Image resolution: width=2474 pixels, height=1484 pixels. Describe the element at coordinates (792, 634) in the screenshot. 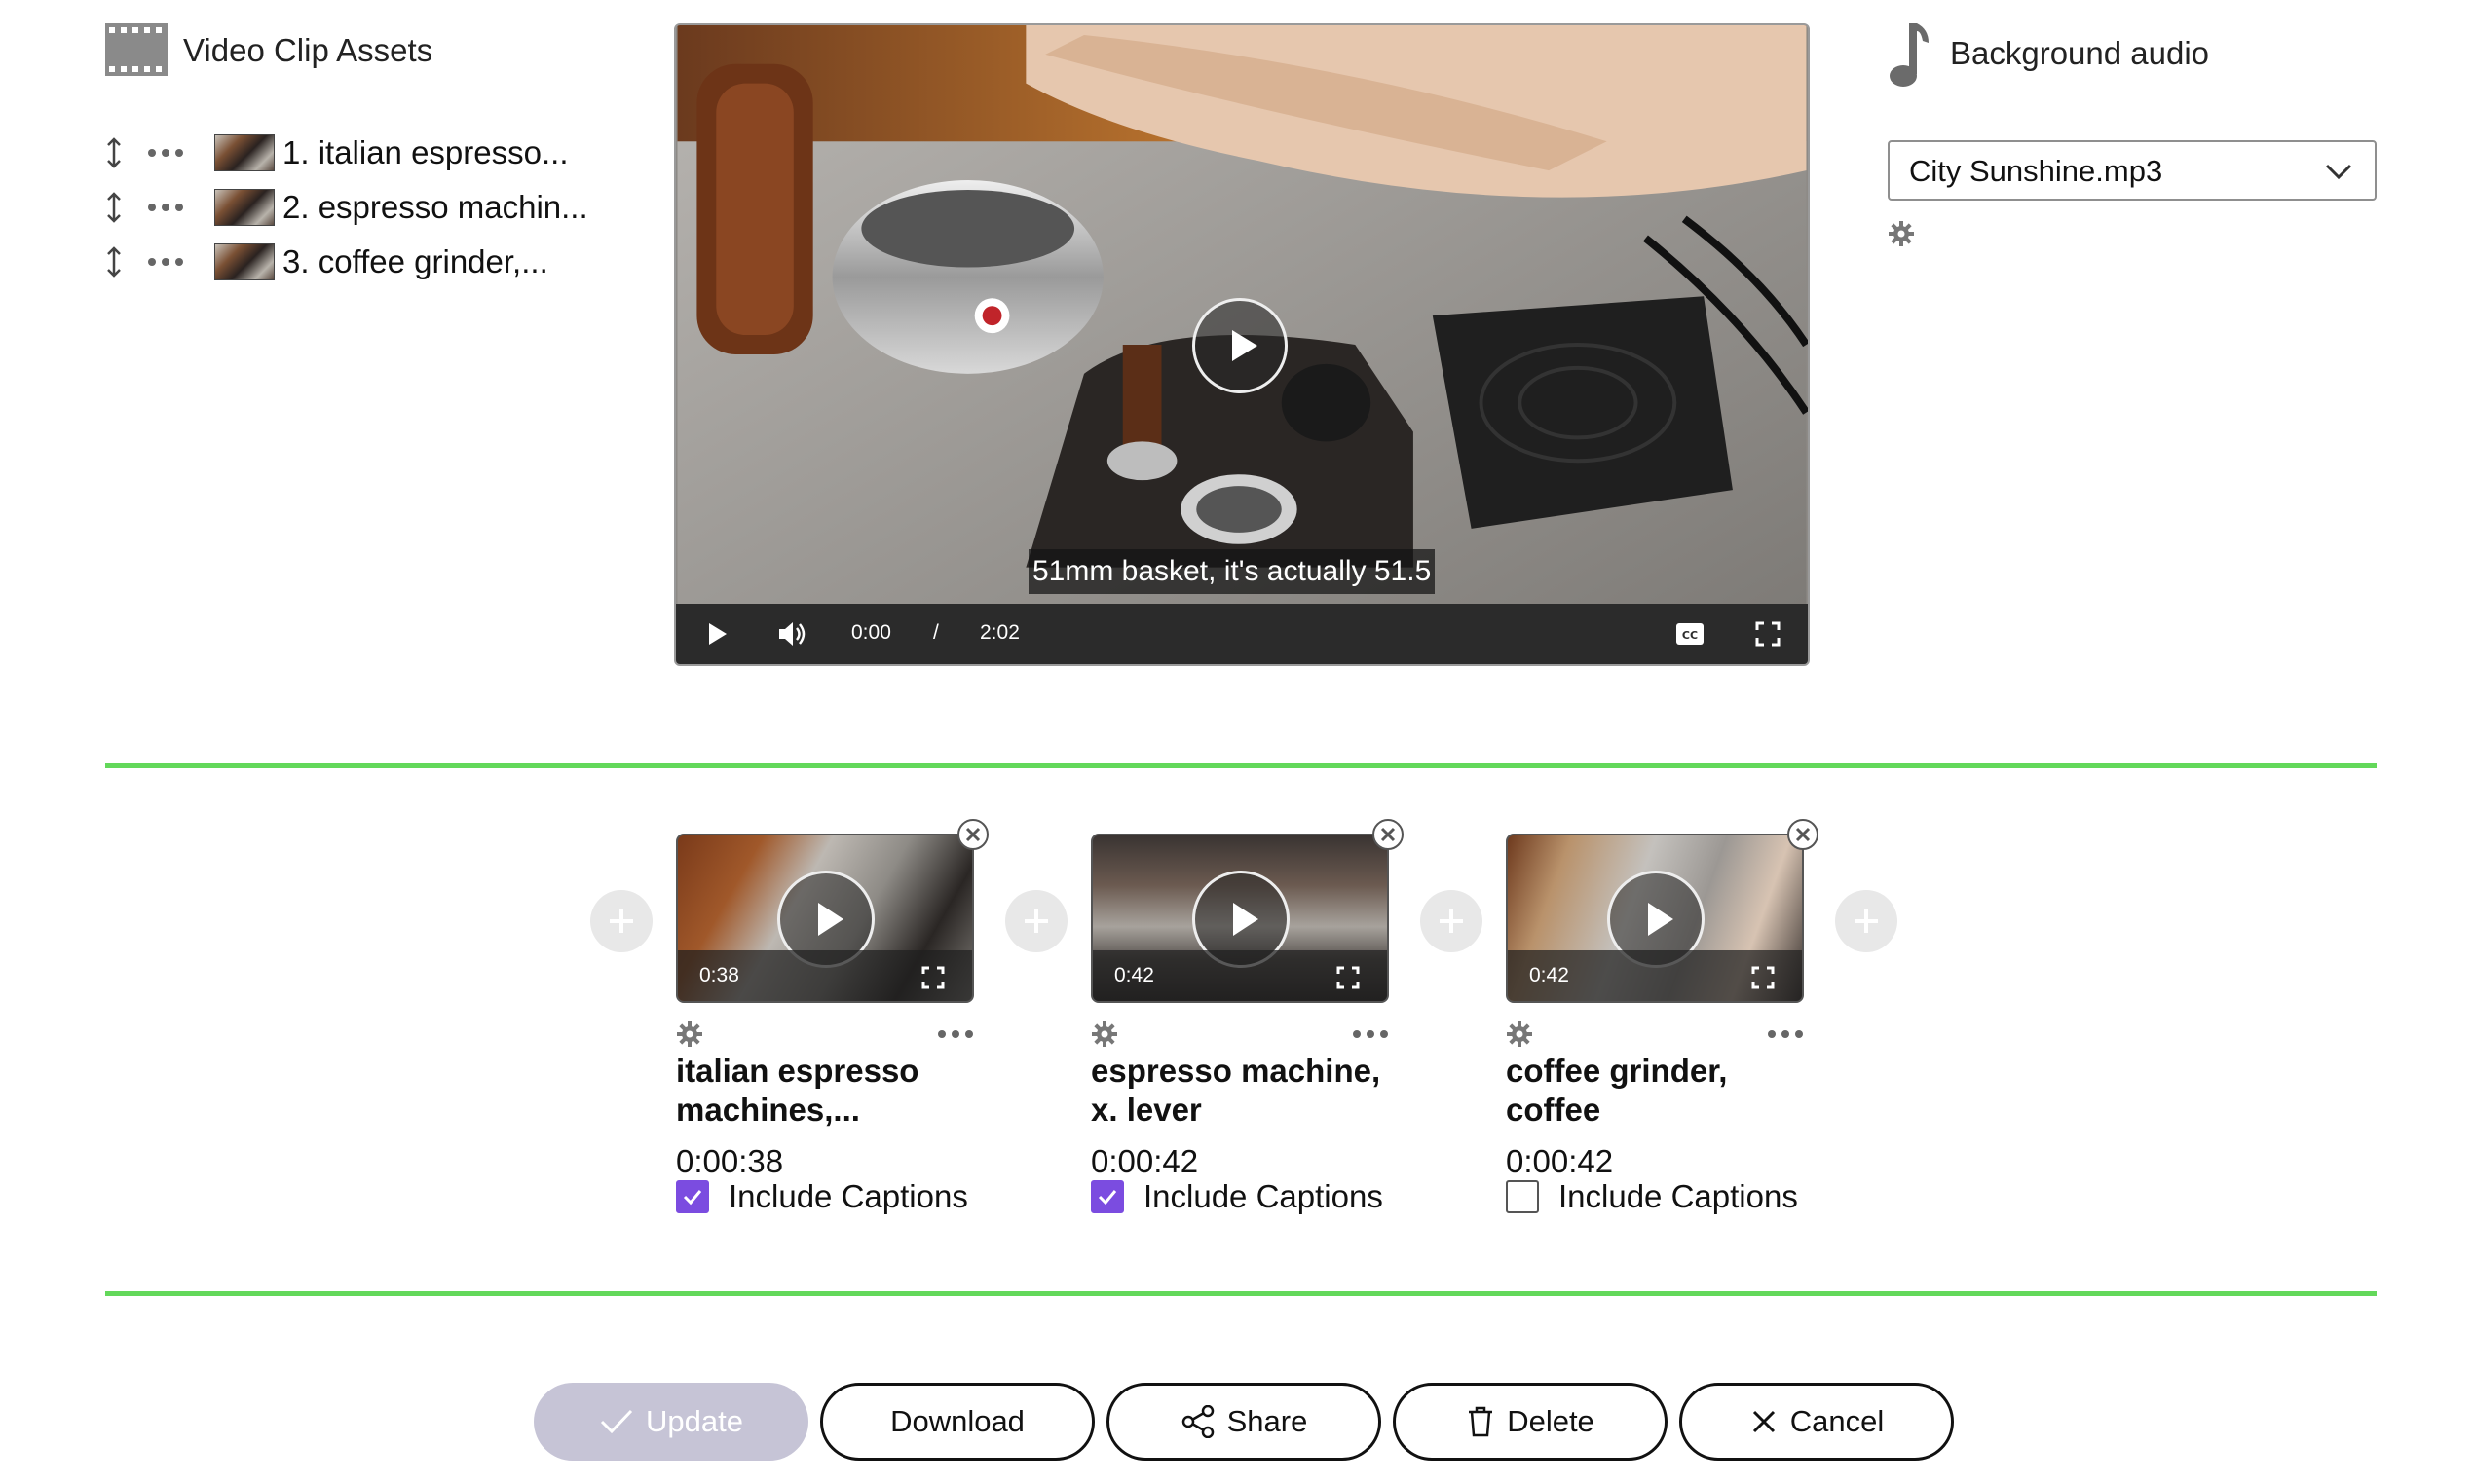

I see `volume-icon` at that location.